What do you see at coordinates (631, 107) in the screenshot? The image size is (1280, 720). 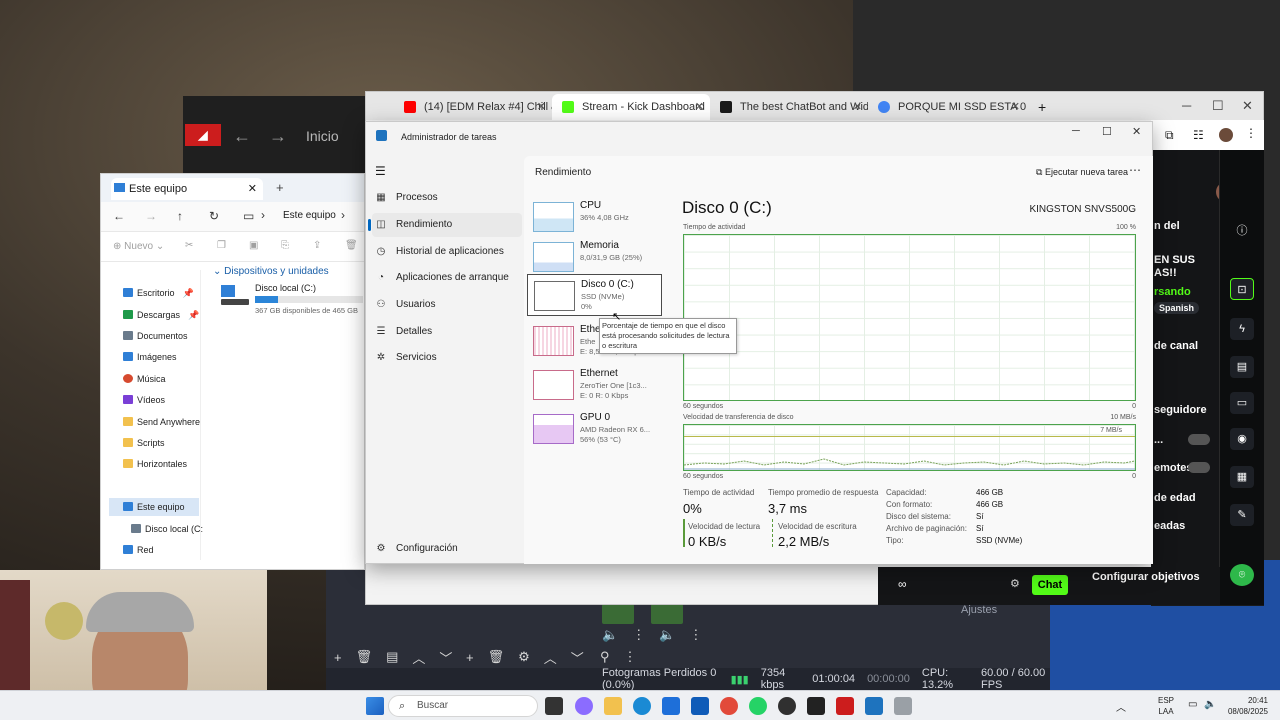 I see `tab-kick-dashboard: Stream - Kick Dashboard ✕` at bounding box center [631, 107].